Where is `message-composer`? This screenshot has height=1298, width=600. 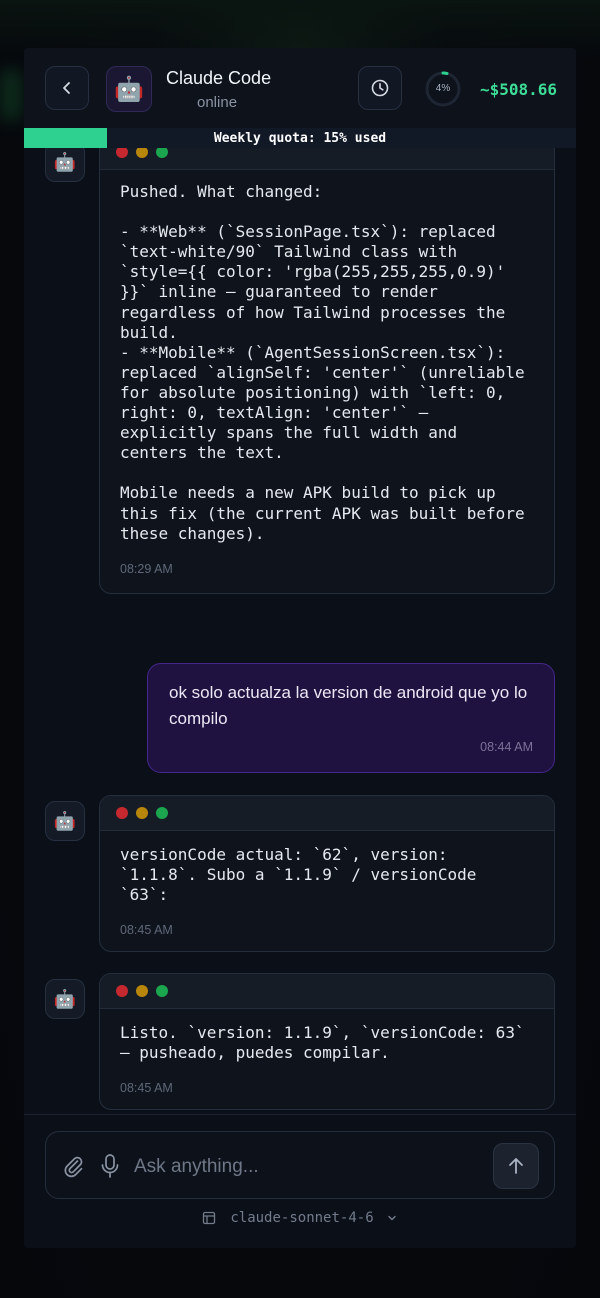
message-composer is located at coordinates (300, 1165).